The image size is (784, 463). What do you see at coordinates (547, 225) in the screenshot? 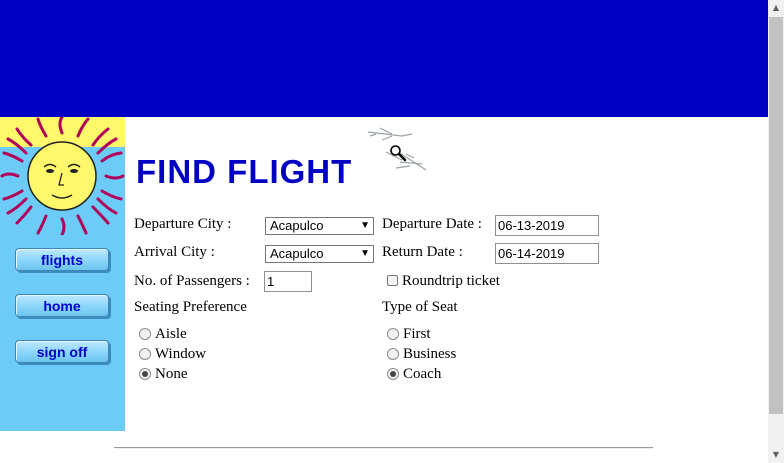
I see `departure-date-input: 06-13-2019` at bounding box center [547, 225].